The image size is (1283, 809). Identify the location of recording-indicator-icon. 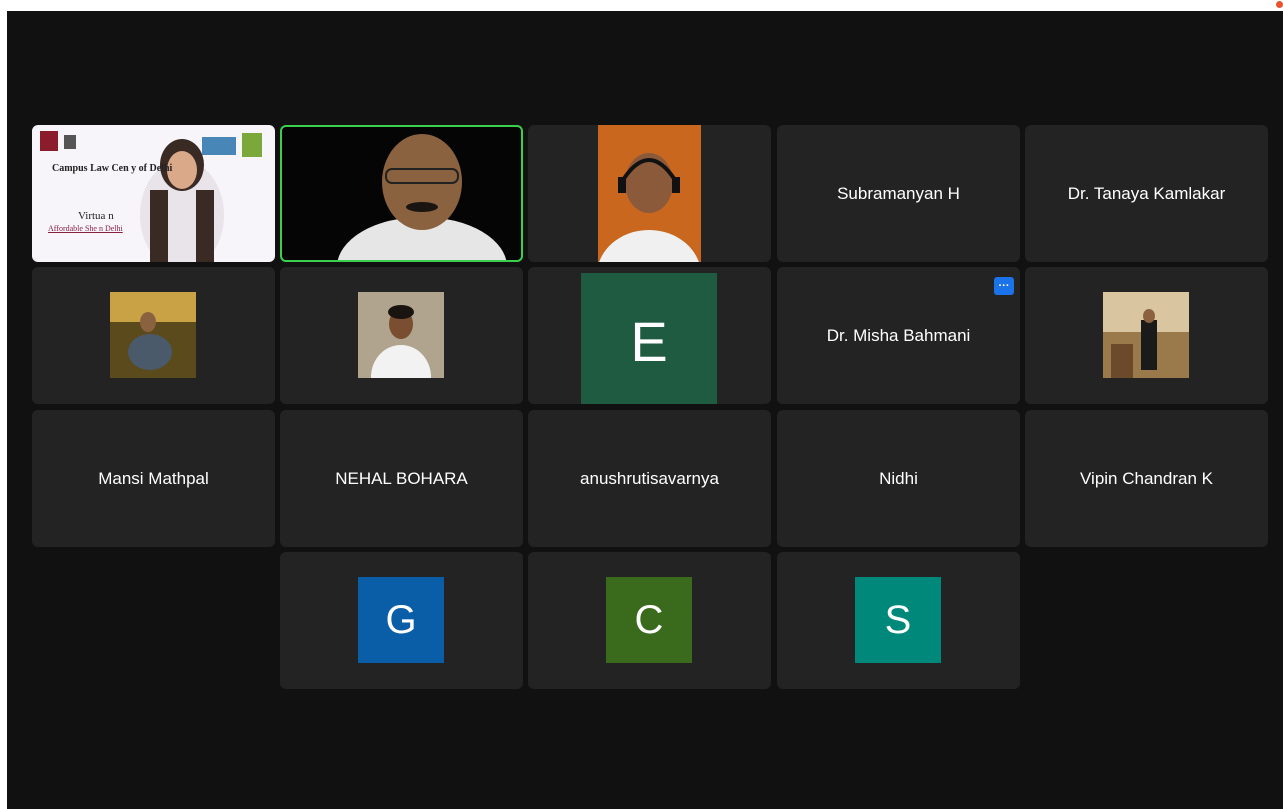
(1279, 4).